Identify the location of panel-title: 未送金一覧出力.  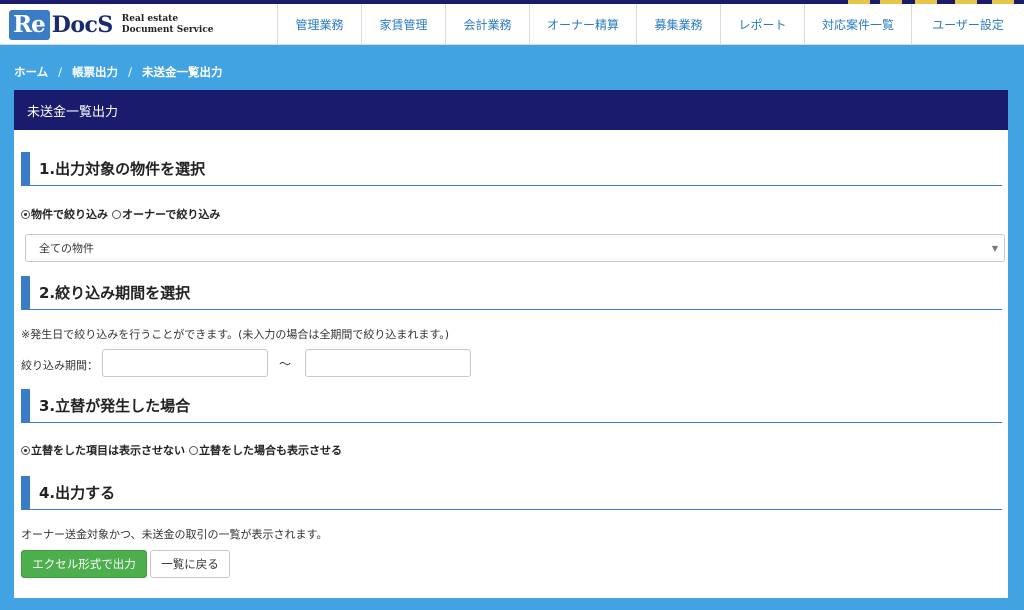
(511, 110).